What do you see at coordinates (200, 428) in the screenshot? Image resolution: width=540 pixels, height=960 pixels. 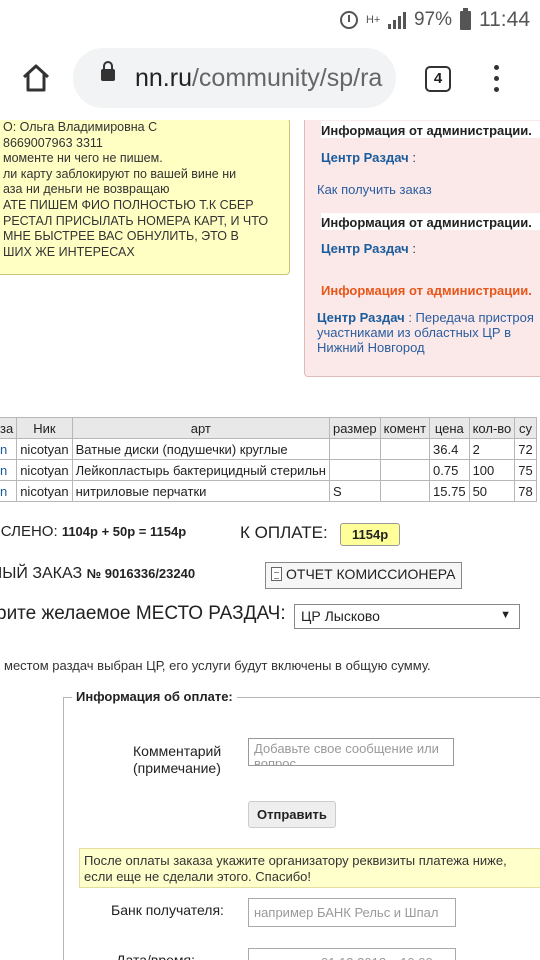 I see `column-header: арт` at bounding box center [200, 428].